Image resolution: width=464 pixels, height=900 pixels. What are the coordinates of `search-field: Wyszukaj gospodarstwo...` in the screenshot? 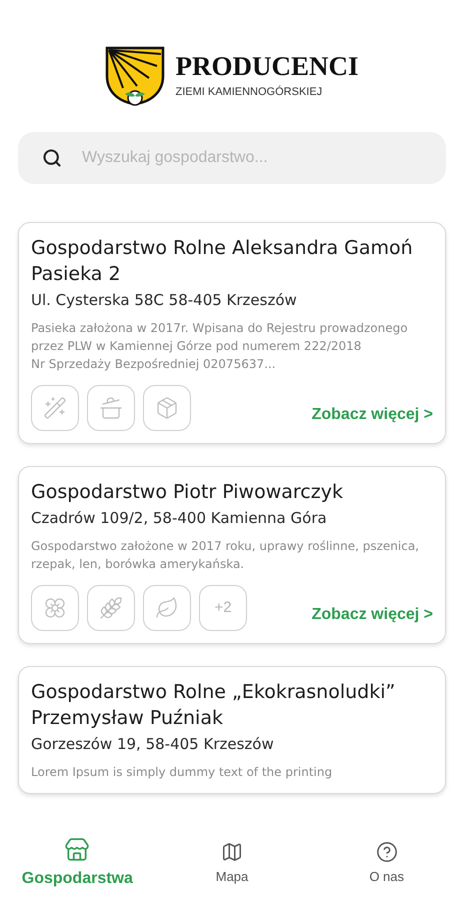 It's located at (232, 158).